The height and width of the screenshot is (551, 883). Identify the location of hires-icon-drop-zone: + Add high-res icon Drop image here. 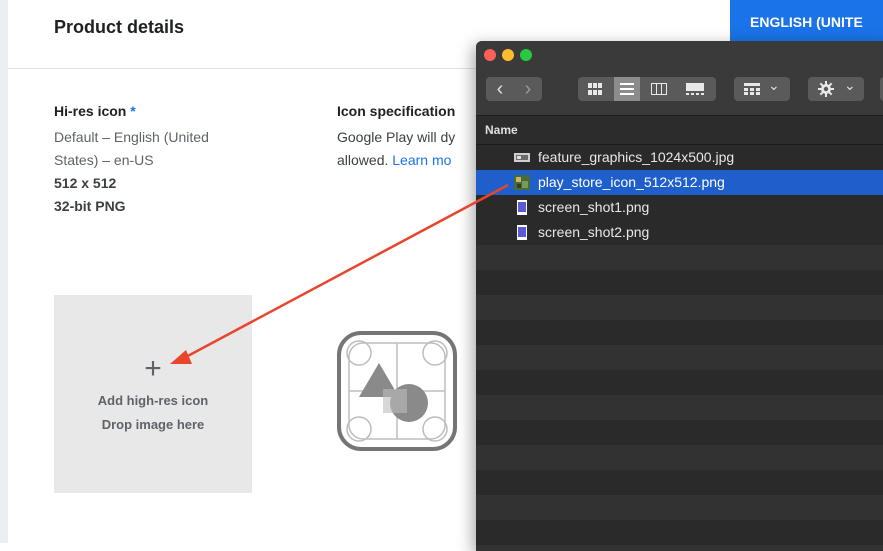
(153, 394).